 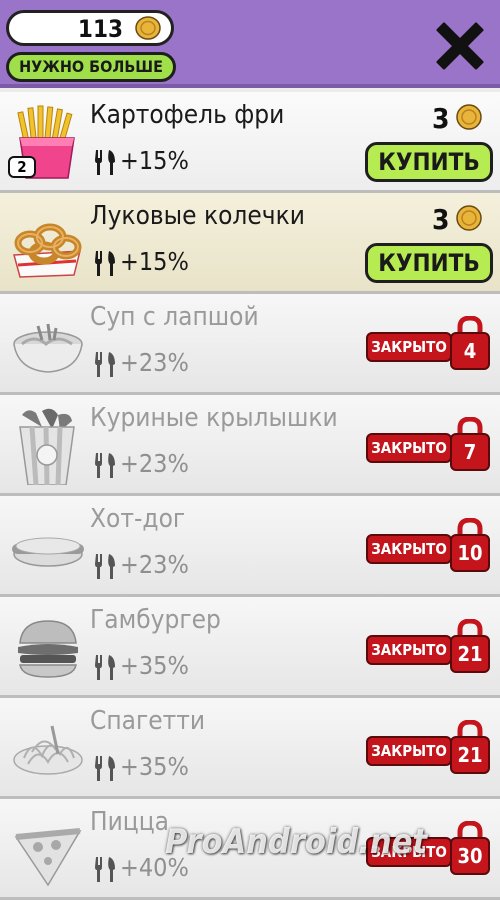 I want to click on hamburger-icon, so click(x=48, y=649).